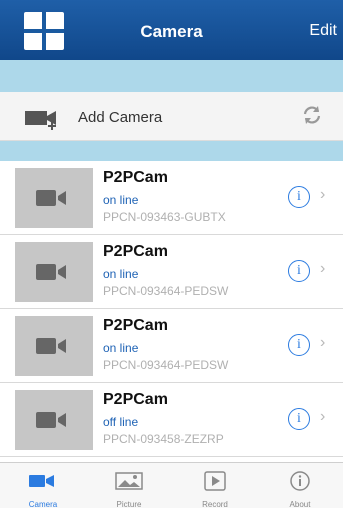  I want to click on tab-label: Picture, so click(129, 504).